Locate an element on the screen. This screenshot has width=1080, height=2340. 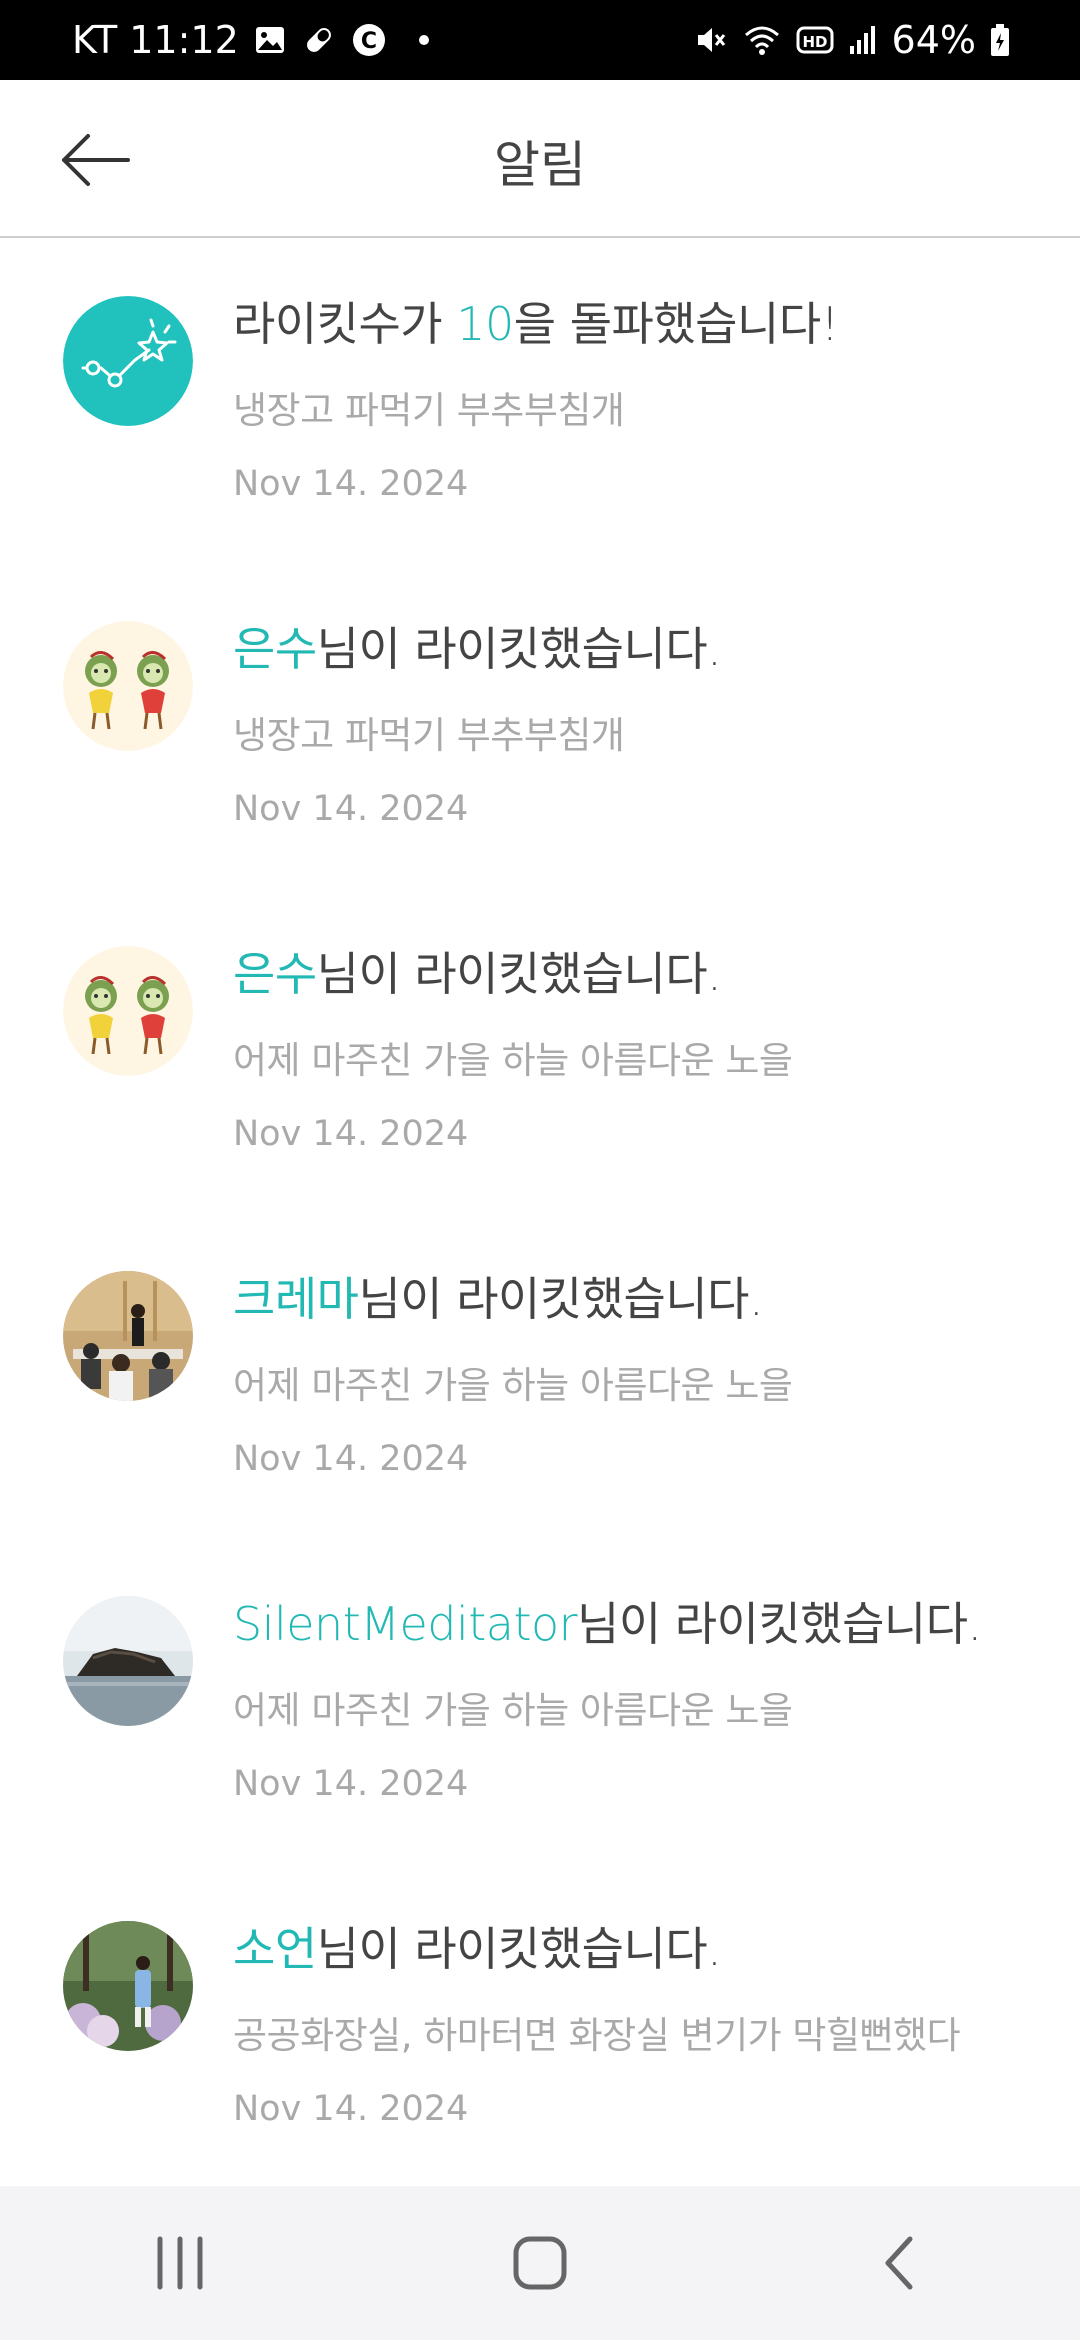
notification-message: 크레마님이 라이킷했습니다. is located at coordinates (641, 1296).